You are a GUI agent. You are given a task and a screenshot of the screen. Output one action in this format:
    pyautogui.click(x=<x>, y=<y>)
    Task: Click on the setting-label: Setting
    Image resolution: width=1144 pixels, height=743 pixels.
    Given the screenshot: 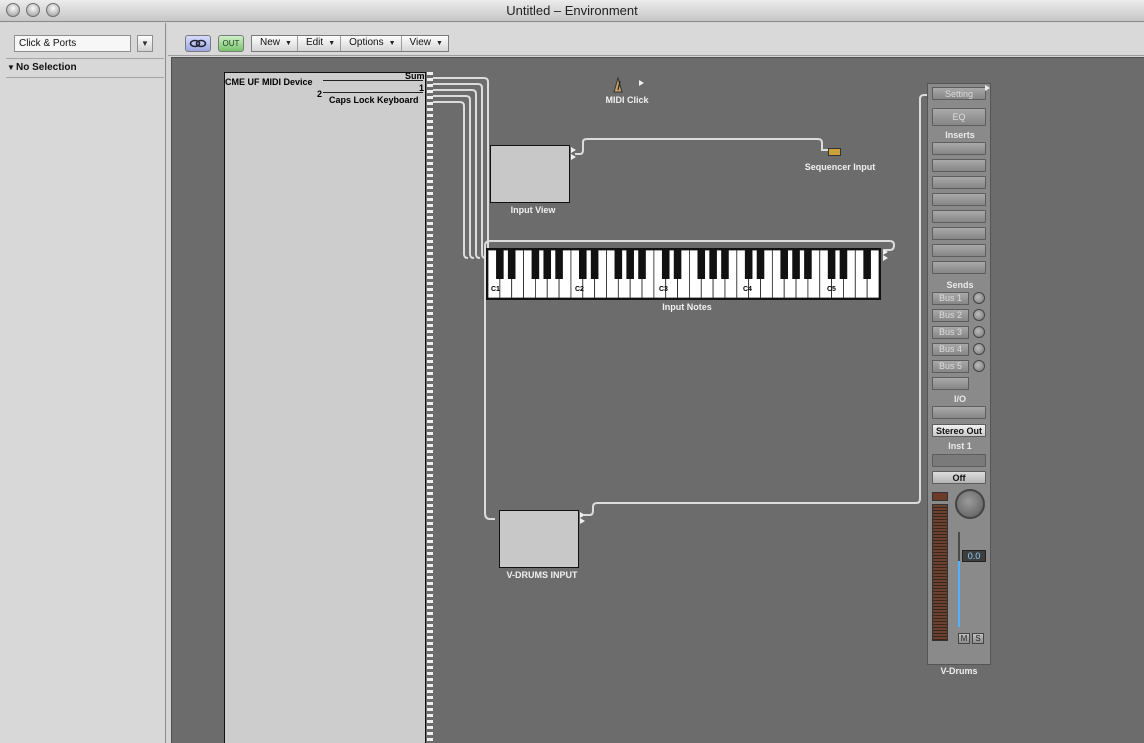 What is the action you would take?
    pyautogui.click(x=959, y=94)
    